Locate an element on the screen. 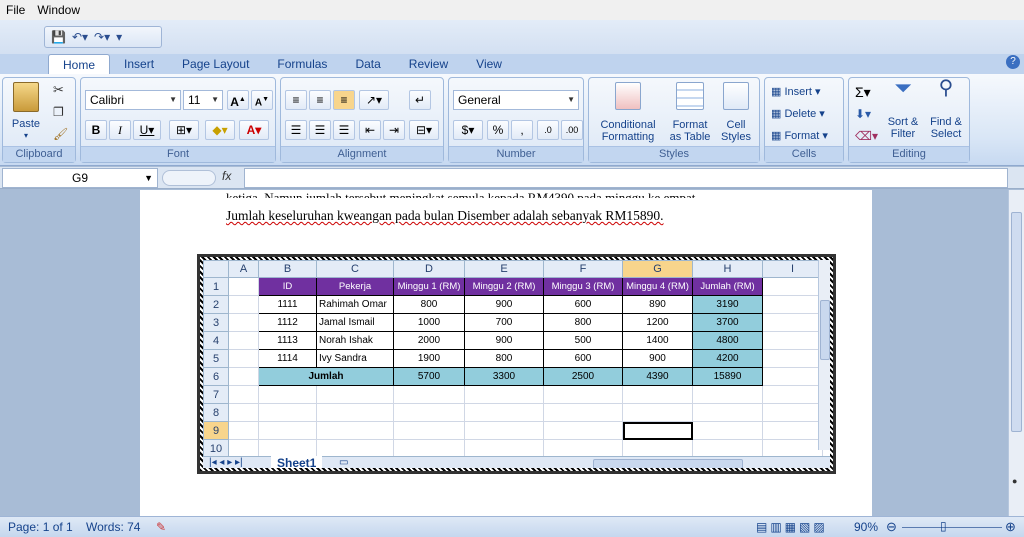 The width and height of the screenshot is (1024, 537). cell: 1113 is located at coordinates (287, 340).